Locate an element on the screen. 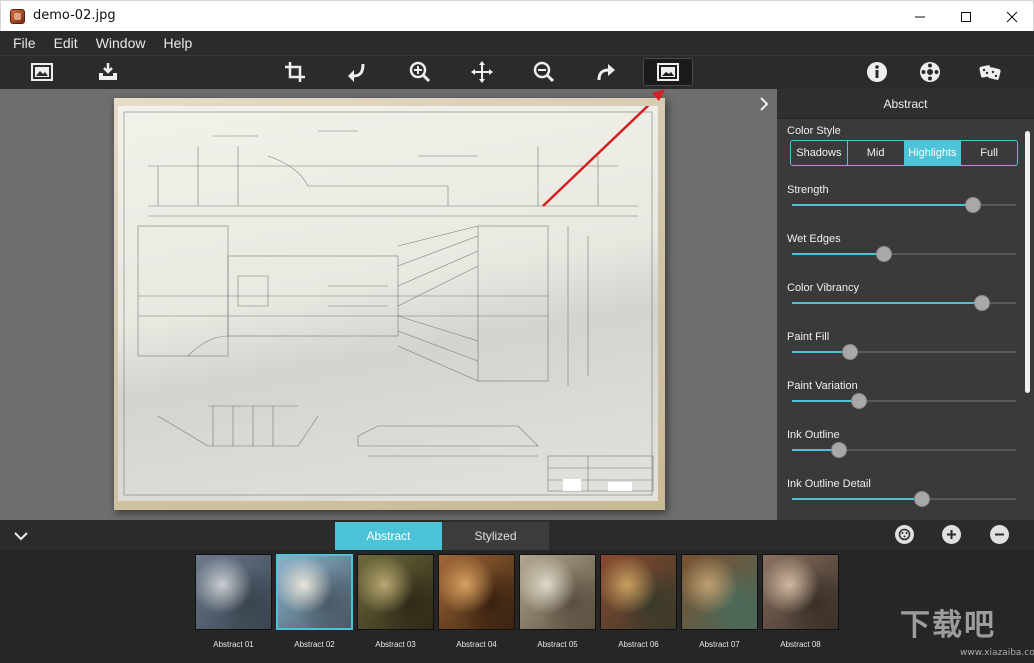 The height and width of the screenshot is (663, 1034). annotation-arrowhead is located at coordinates (658, 95).